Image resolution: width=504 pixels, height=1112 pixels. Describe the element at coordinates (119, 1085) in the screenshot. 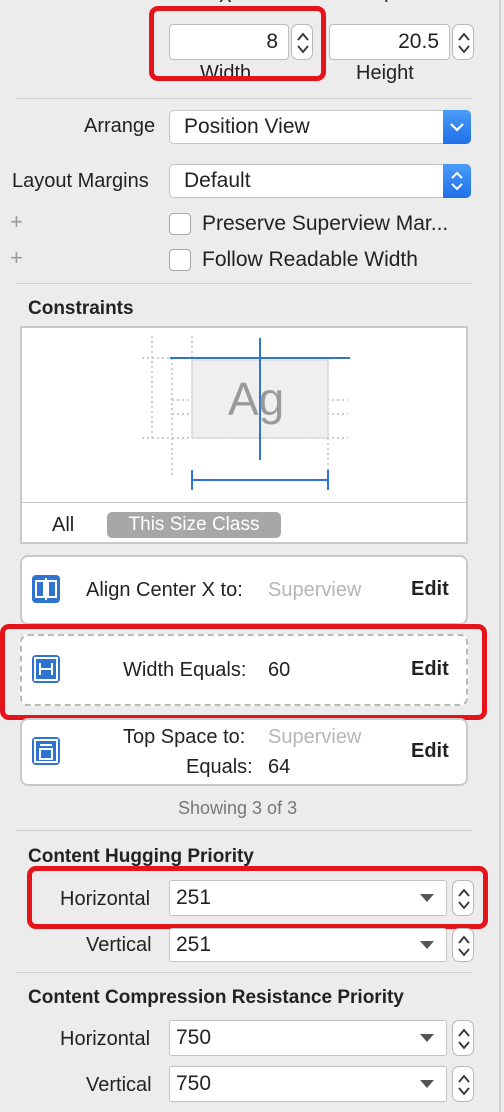

I see `compression-vertical-label: Vertical` at that location.